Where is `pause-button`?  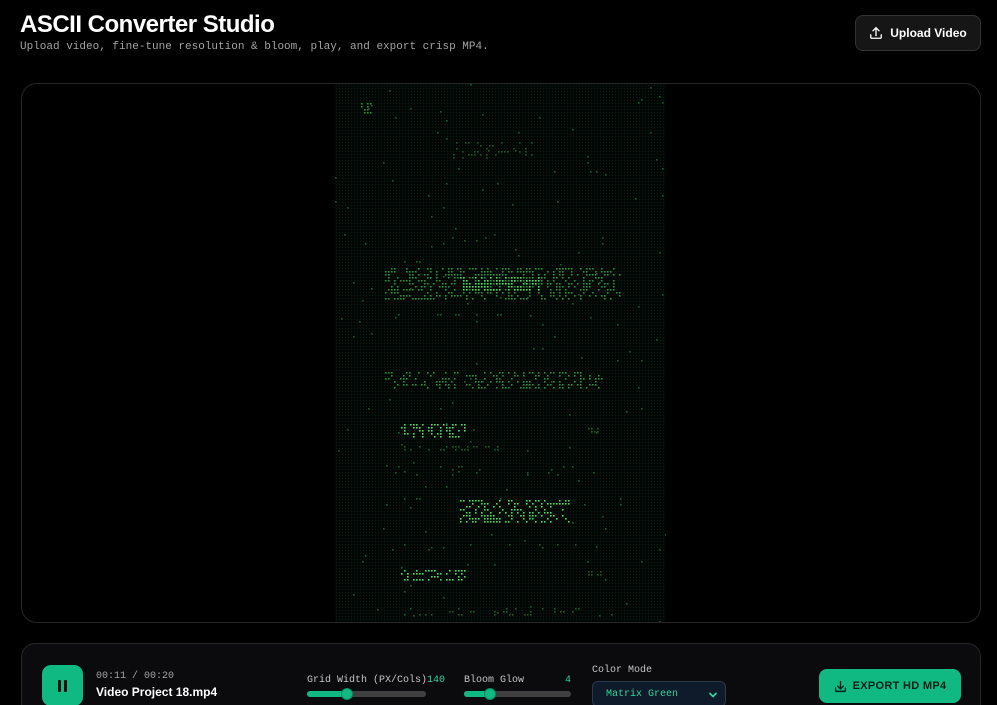
pause-button is located at coordinates (62, 685).